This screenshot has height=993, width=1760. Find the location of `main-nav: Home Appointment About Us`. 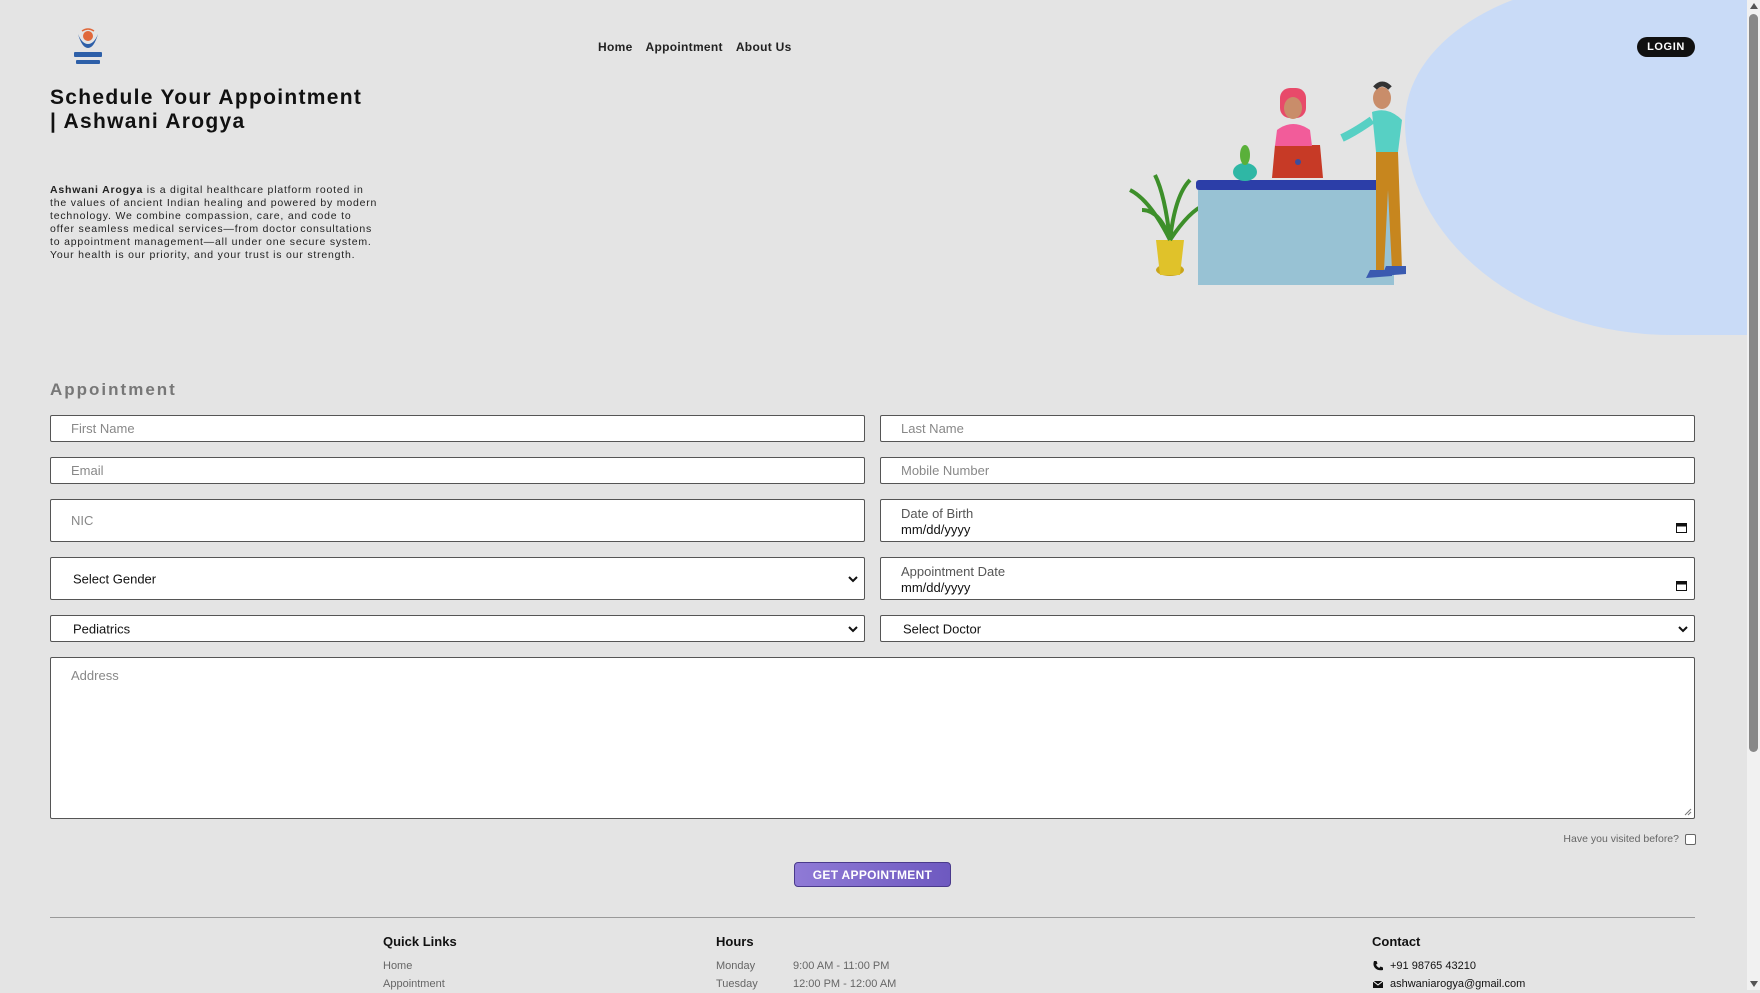

main-nav: Home Appointment About Us is located at coordinates (695, 47).